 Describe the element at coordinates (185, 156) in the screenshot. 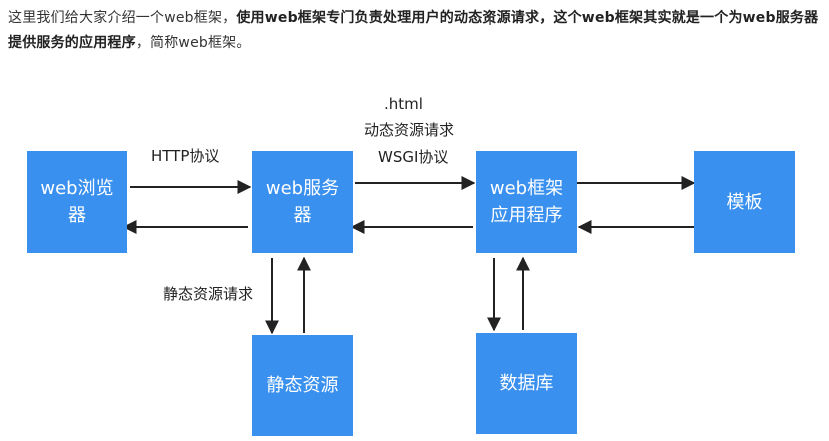

I see `edge-label-http: HTTP协议` at that location.